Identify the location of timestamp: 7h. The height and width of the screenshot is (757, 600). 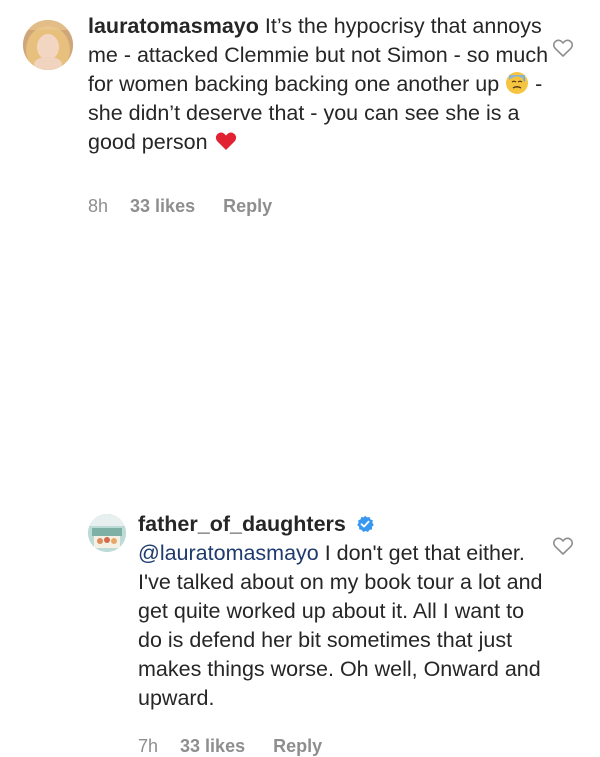
(148, 746).